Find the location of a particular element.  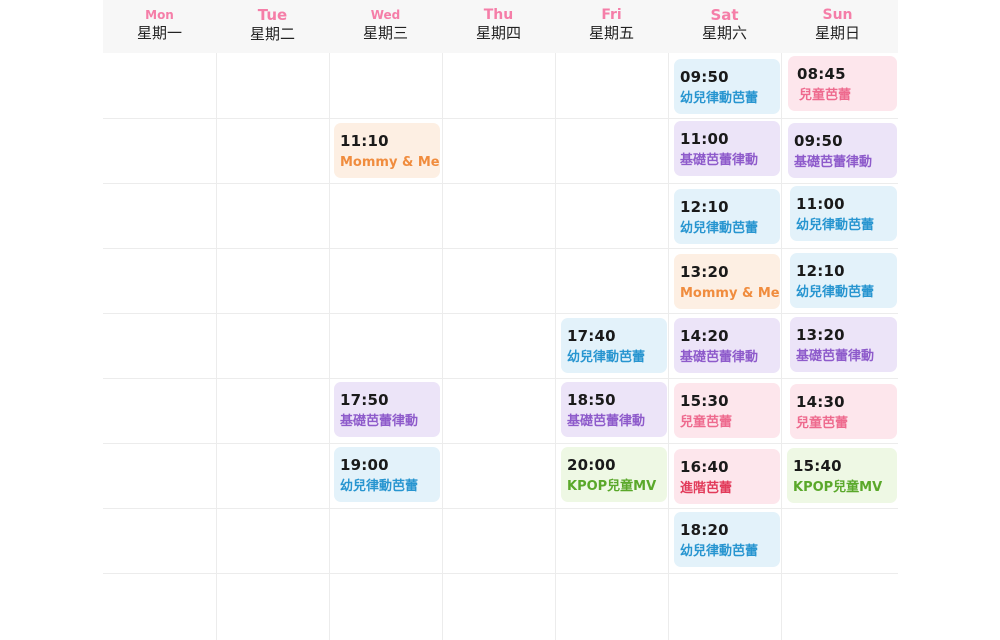

day-zh-label: 星期日 is located at coordinates (837, 33).